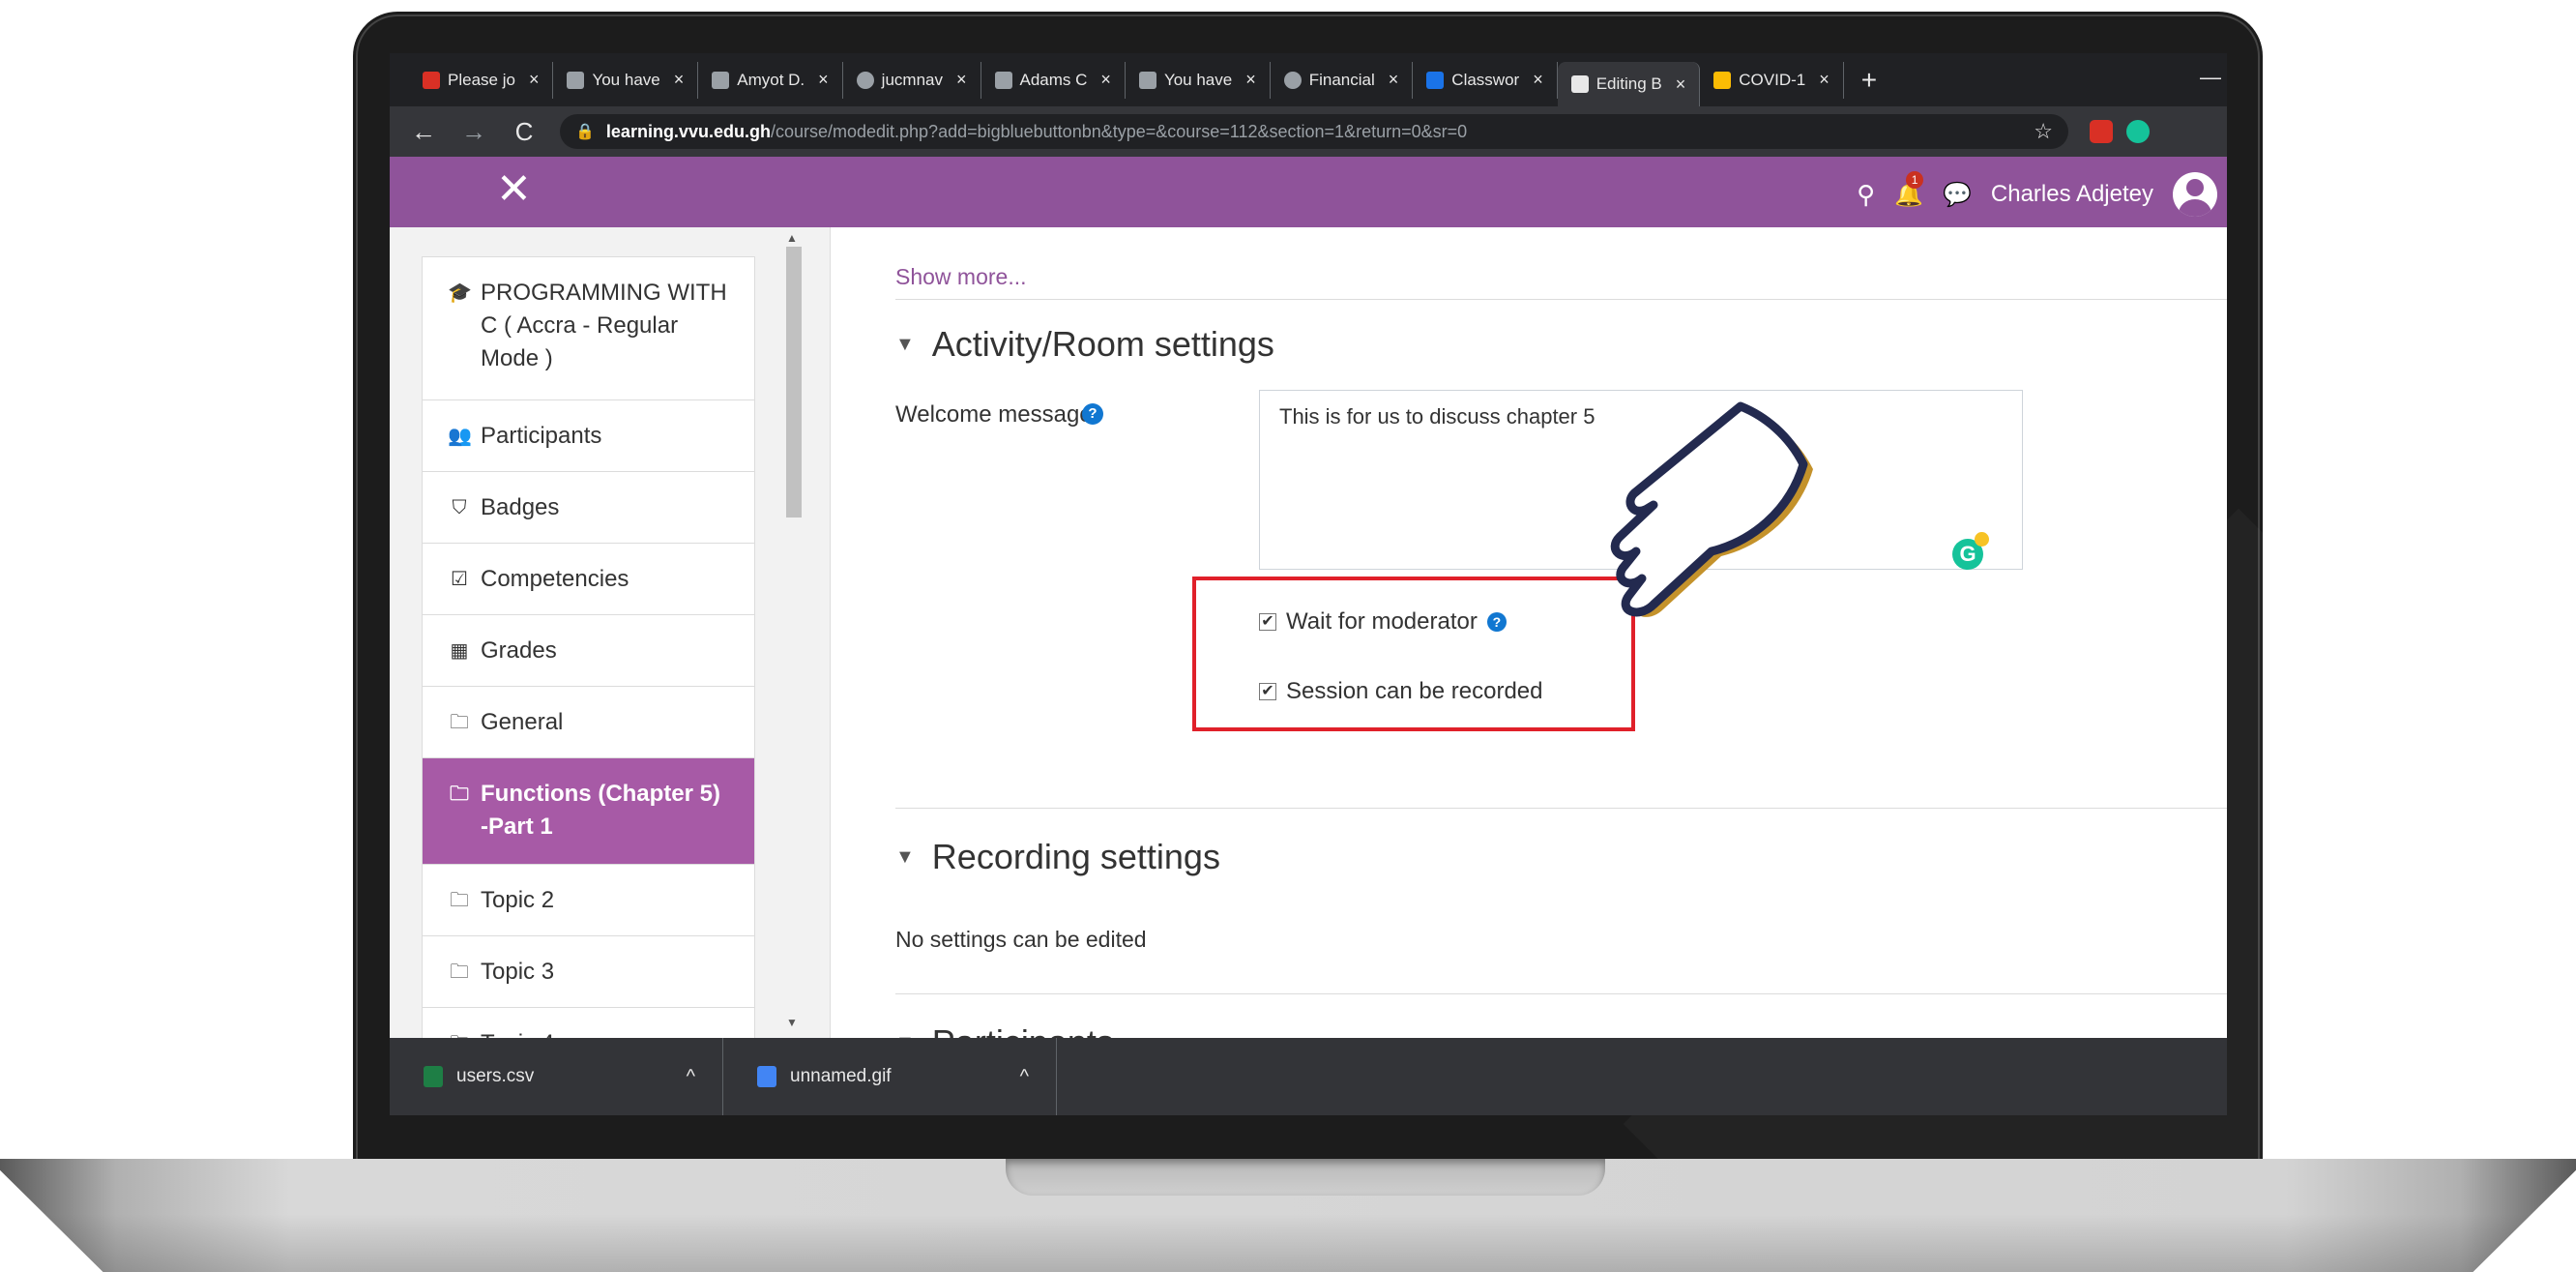  What do you see at coordinates (770, 80) in the screenshot?
I see `browser-tab: Amyot D. ×` at bounding box center [770, 80].